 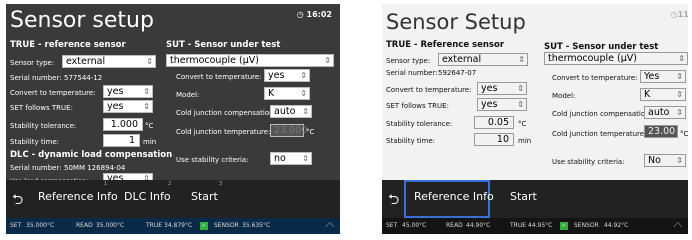 I want to click on dlc-serial-value: 50MM 126894-04, so click(x=95, y=168).